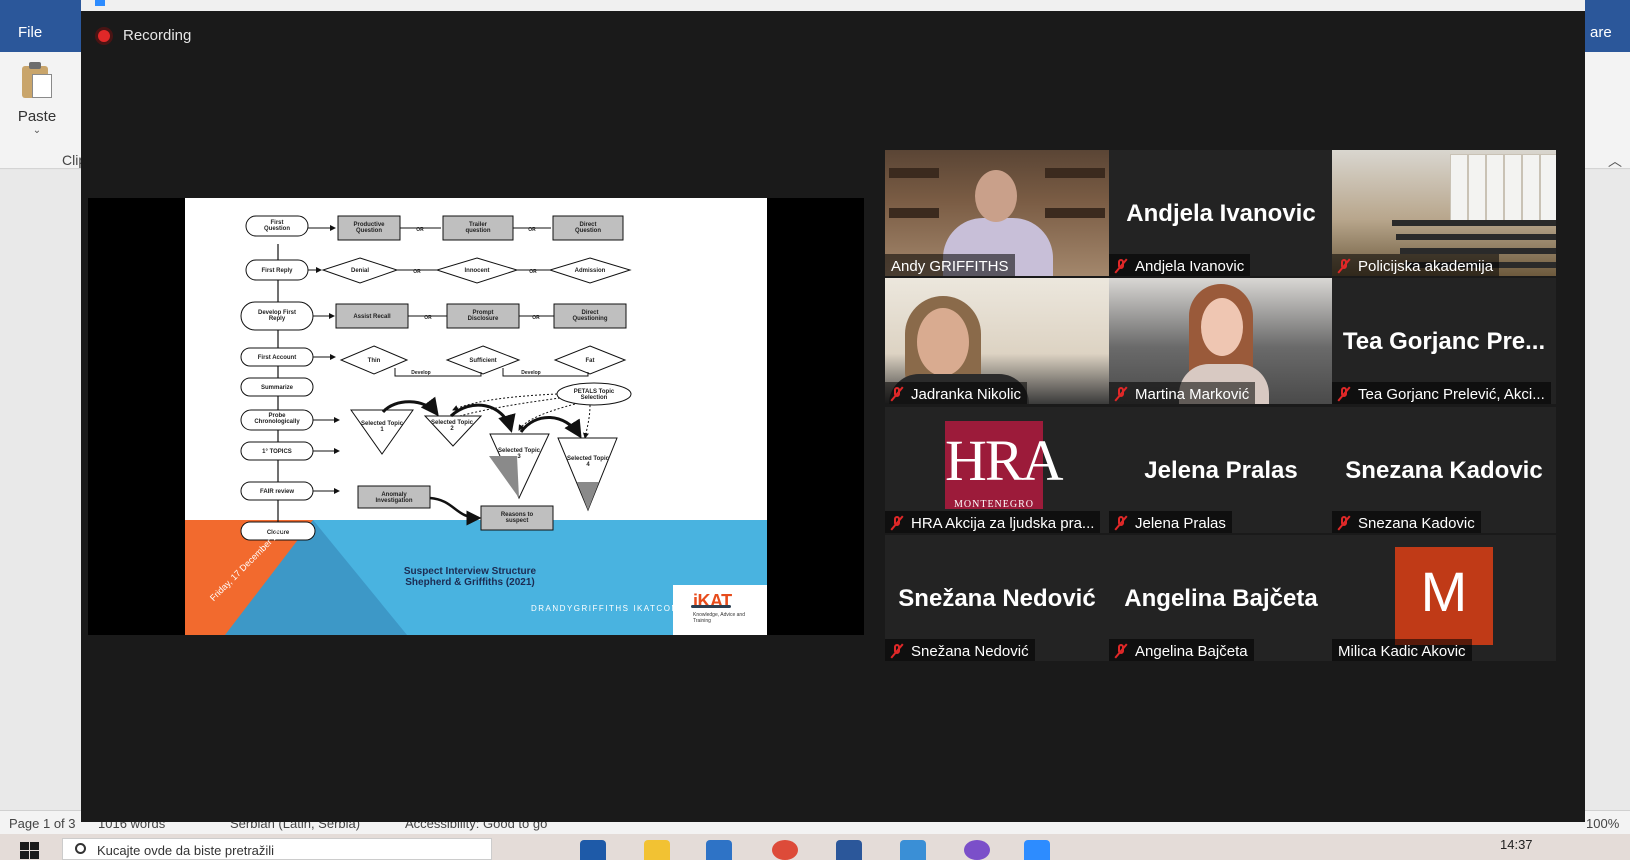 The image size is (1630, 860). I want to click on participant-name-label: Policijska akademija, so click(1416, 265).